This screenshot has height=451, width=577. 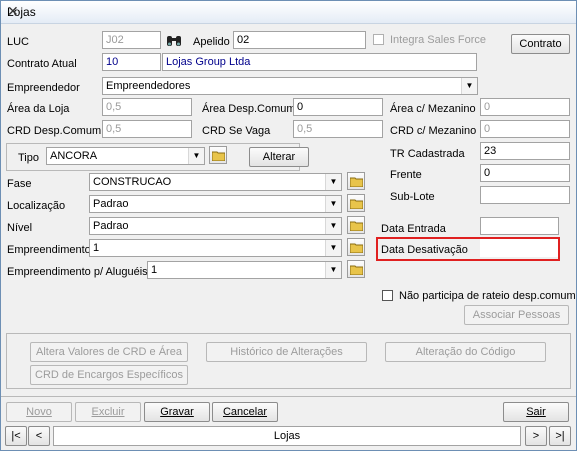 What do you see at coordinates (18, 42) in the screenshot?
I see `luc-label: LUC` at bounding box center [18, 42].